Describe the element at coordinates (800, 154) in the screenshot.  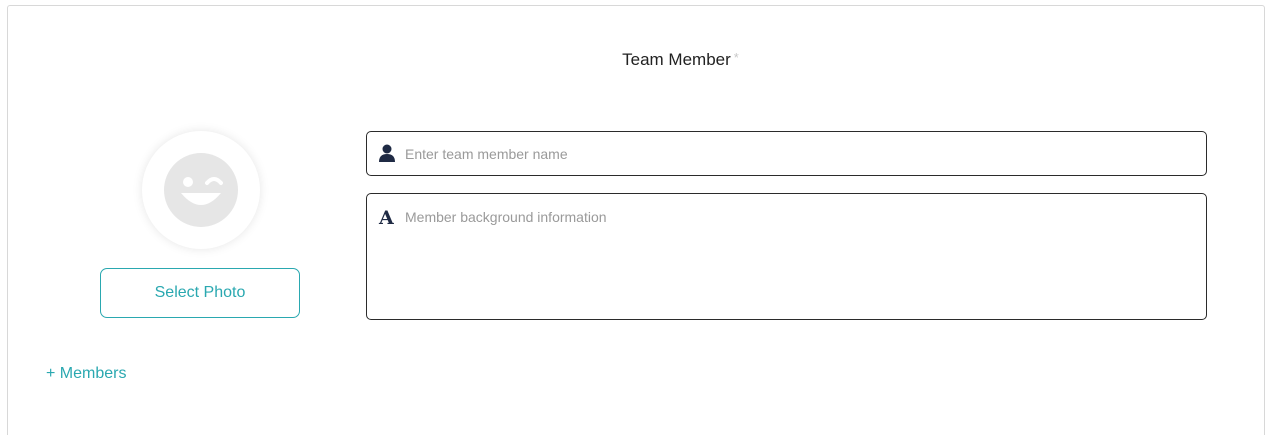
I see `member-name-input` at that location.